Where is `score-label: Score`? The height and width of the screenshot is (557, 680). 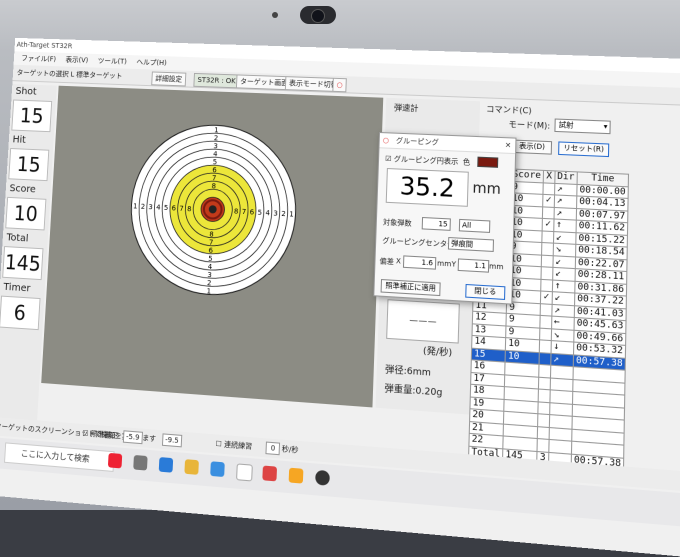 score-label: Score is located at coordinates (22, 189).